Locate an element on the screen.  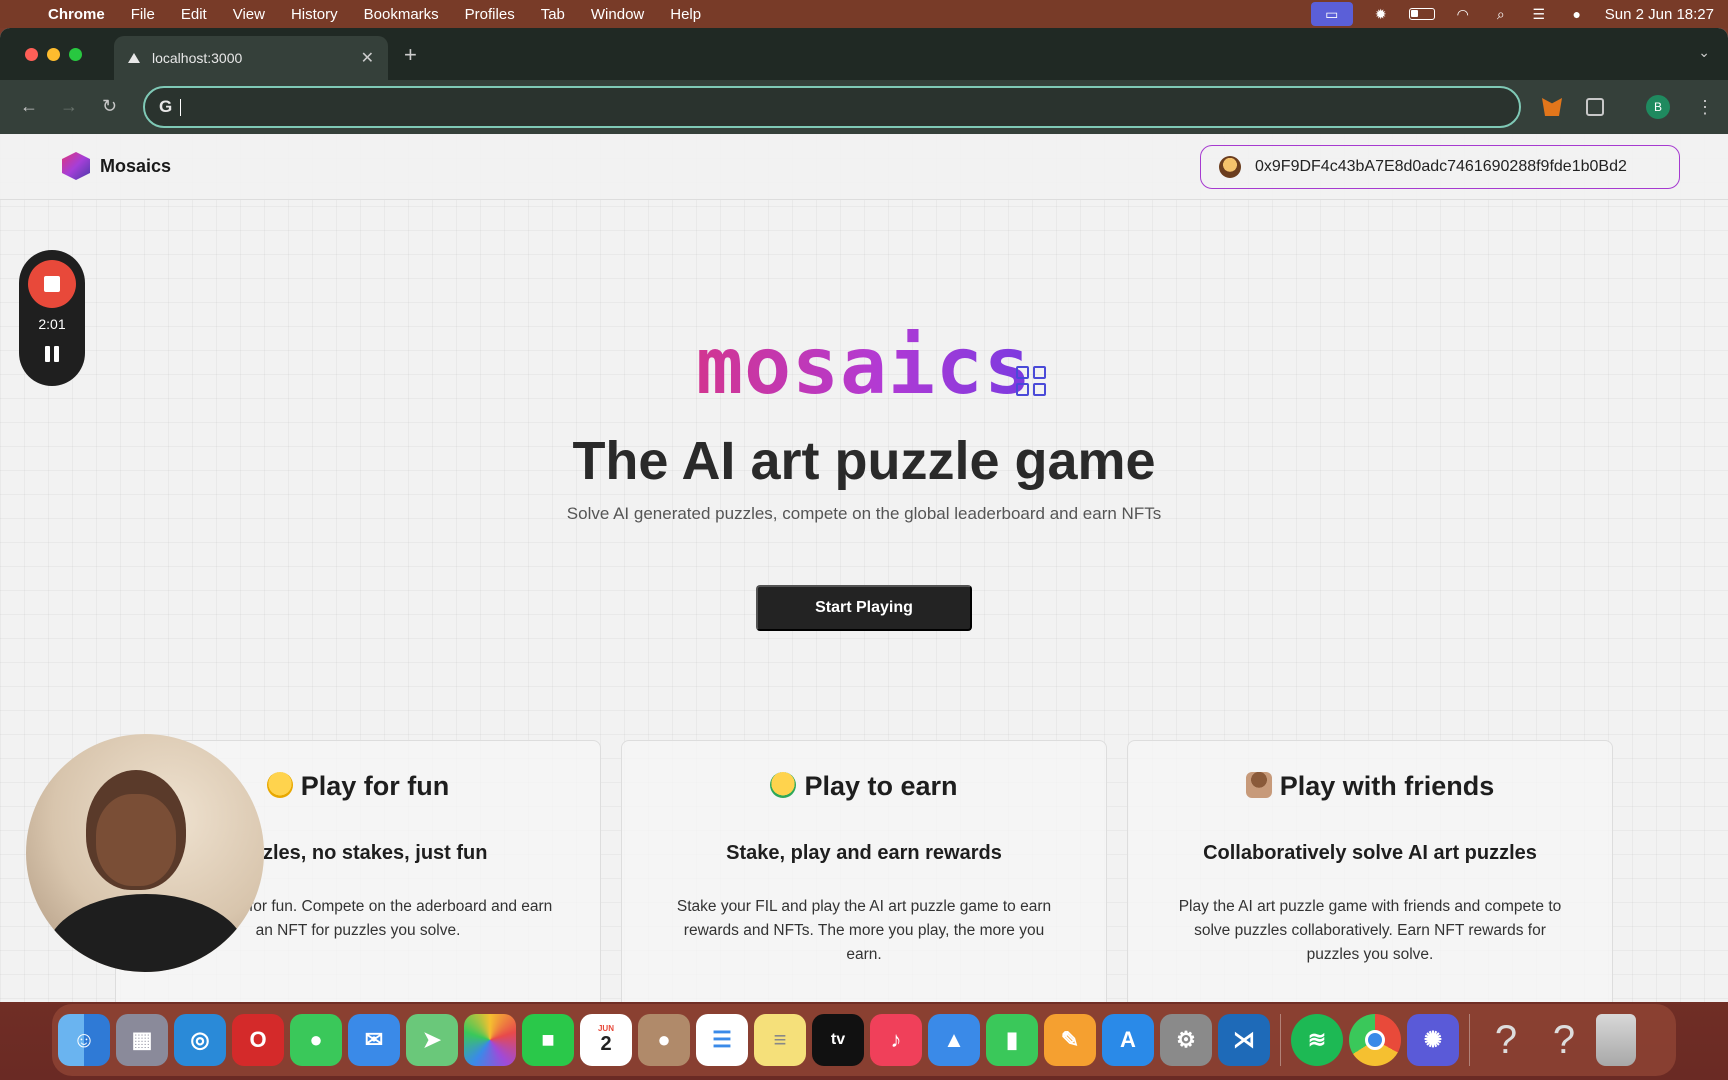
menu-history: History is located at coordinates (314, 14).